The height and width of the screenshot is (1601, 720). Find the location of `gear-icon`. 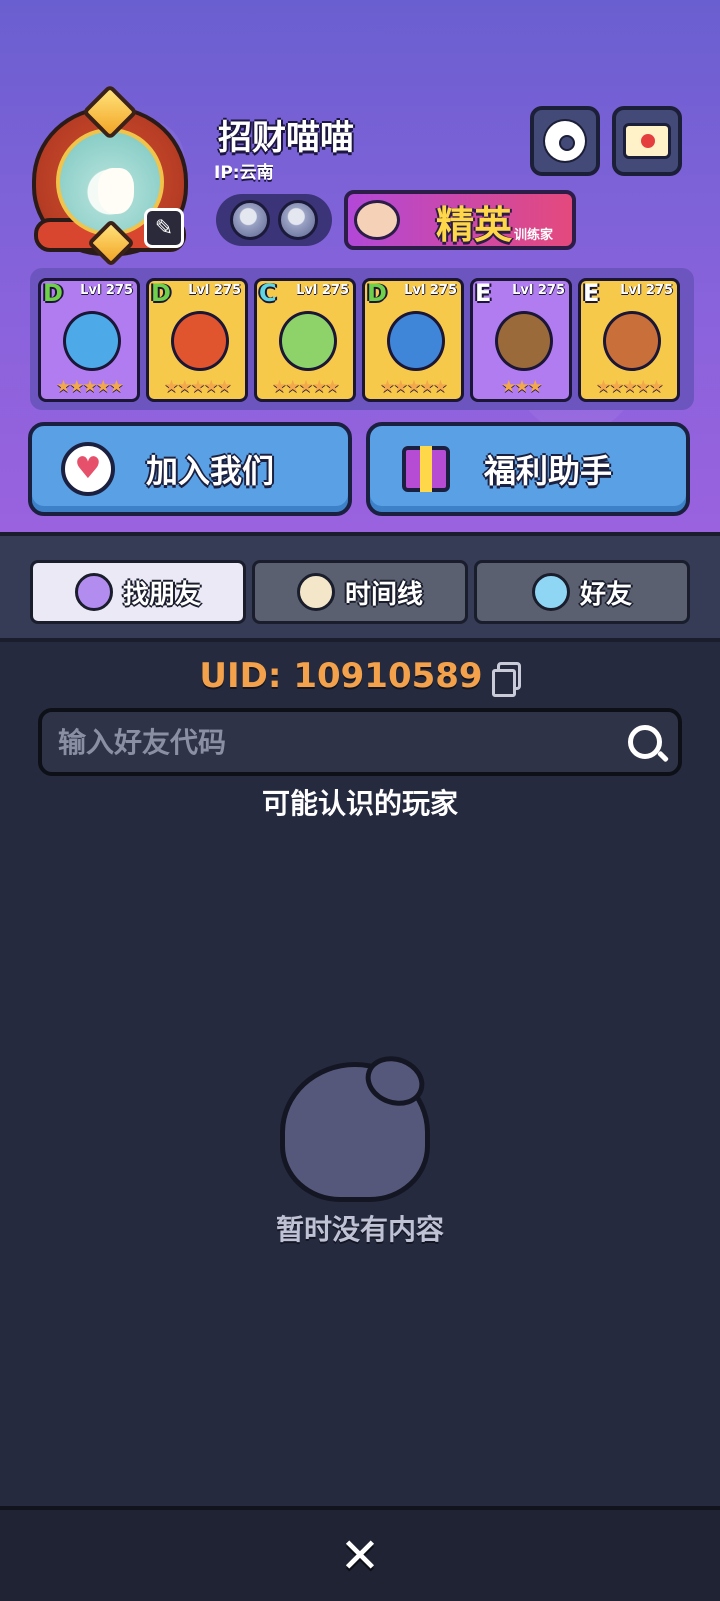

gear-icon is located at coordinates (565, 141).